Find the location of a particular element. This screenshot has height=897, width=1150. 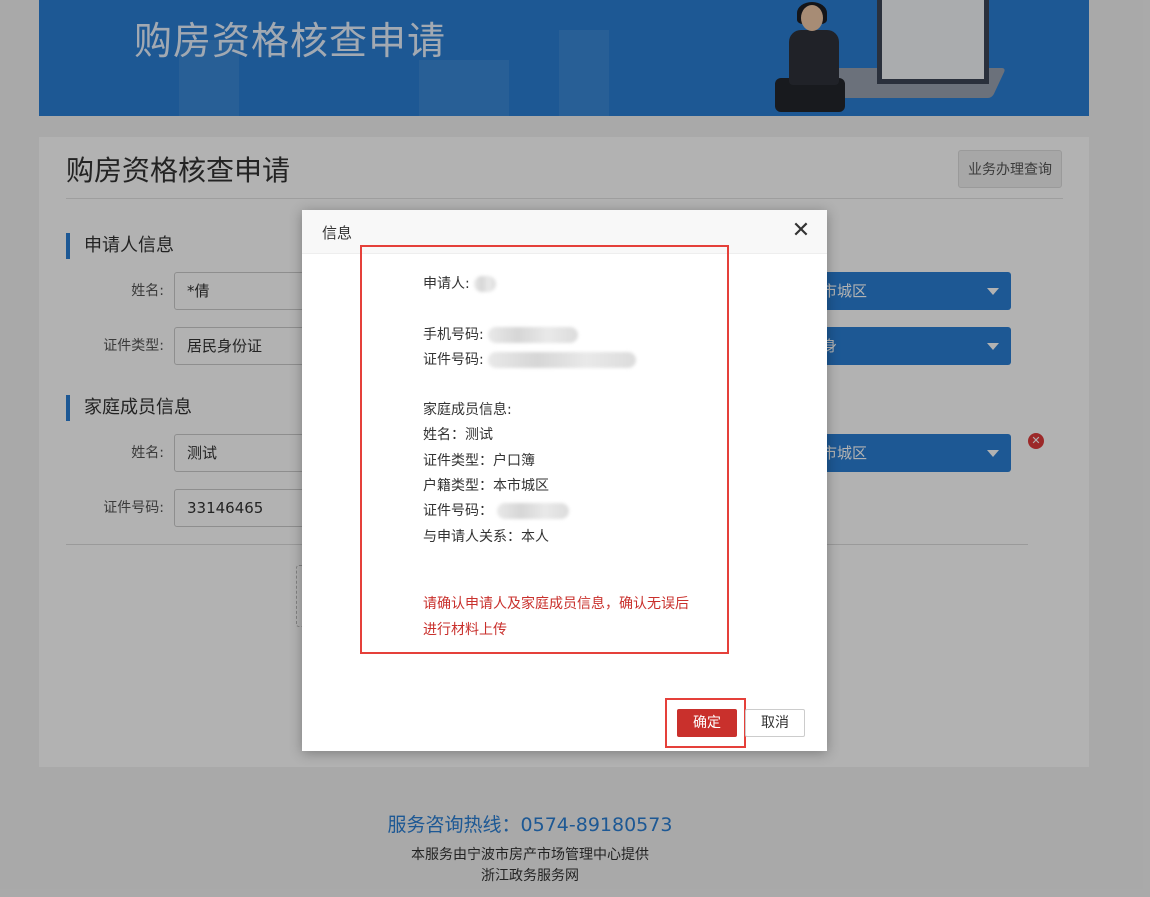

member-name-line: 姓名：测试 is located at coordinates (458, 435).